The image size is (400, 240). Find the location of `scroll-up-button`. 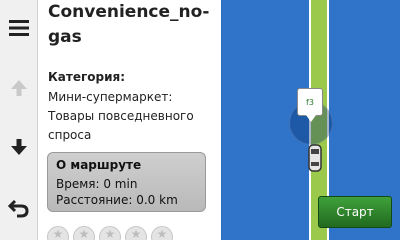

scroll-up-button is located at coordinates (18, 88).